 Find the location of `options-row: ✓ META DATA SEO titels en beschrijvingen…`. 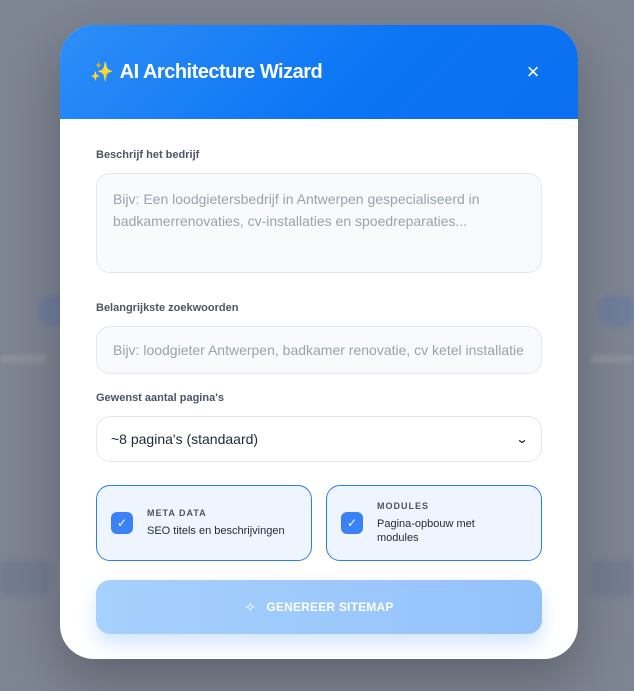

options-row: ✓ META DATA SEO titels en beschrijvingen… is located at coordinates (319, 523).